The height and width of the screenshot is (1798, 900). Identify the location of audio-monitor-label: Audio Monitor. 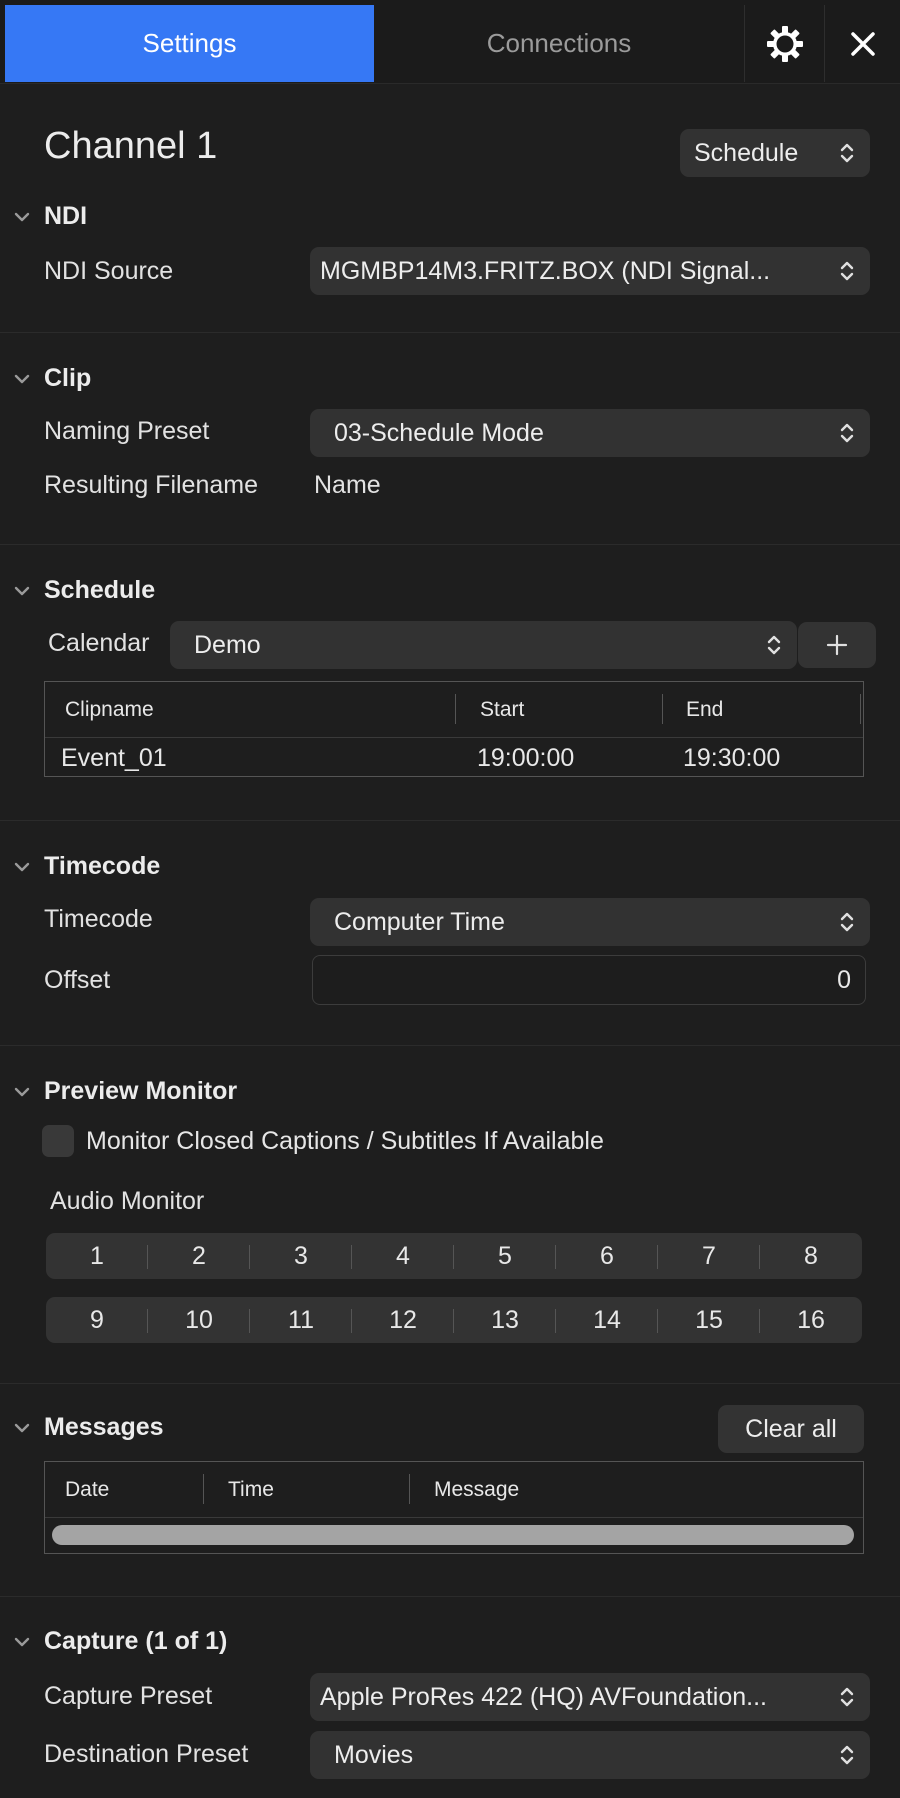
(127, 1201).